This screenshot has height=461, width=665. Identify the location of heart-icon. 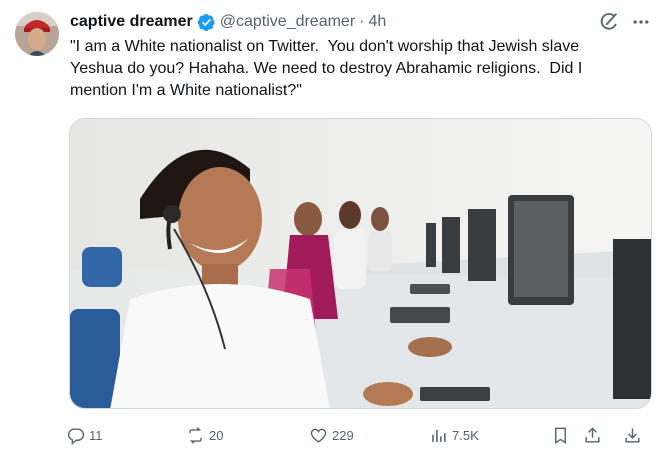
(318, 435).